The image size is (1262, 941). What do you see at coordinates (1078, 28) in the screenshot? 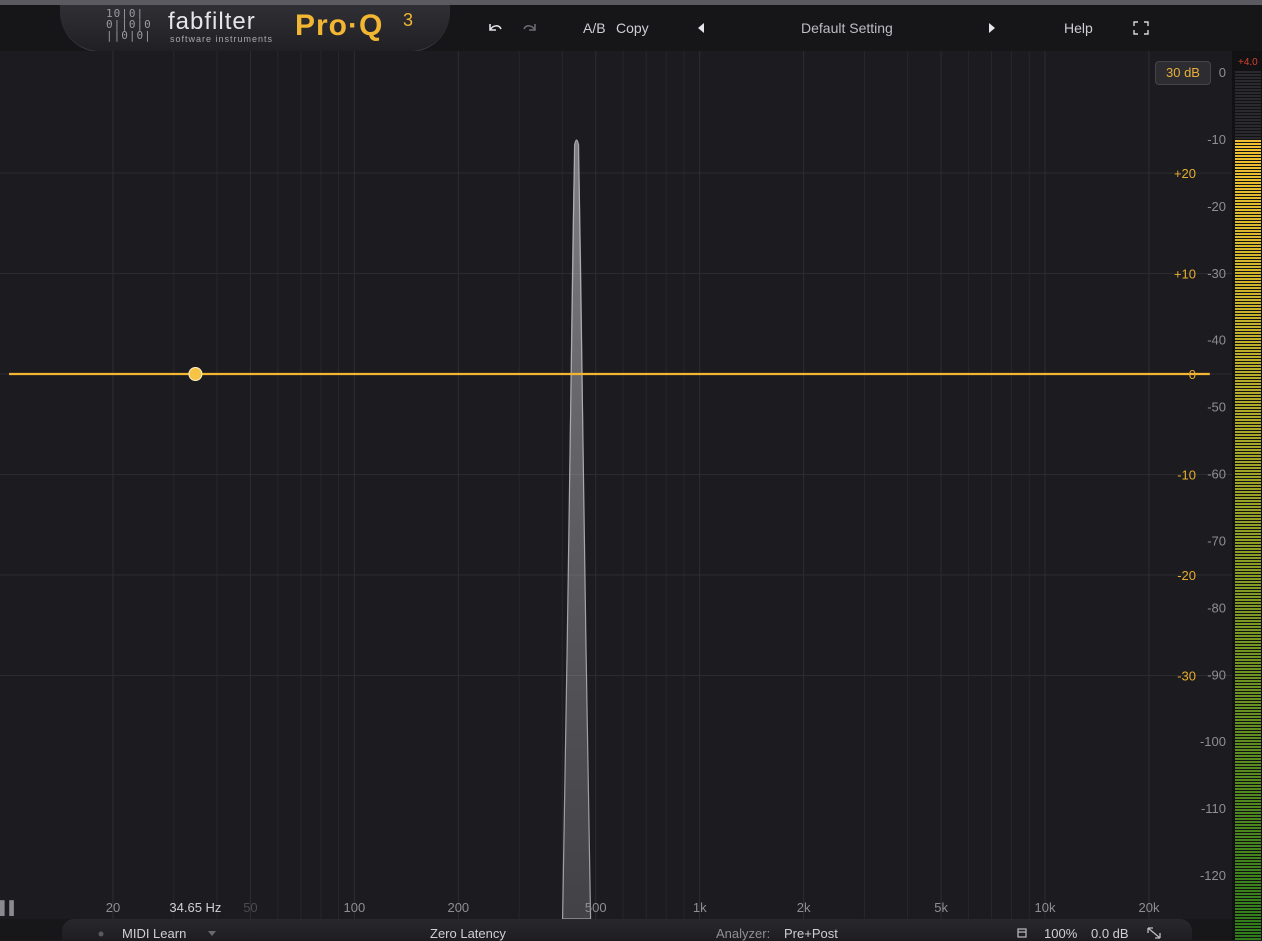
I see `help-button: Help` at bounding box center [1078, 28].